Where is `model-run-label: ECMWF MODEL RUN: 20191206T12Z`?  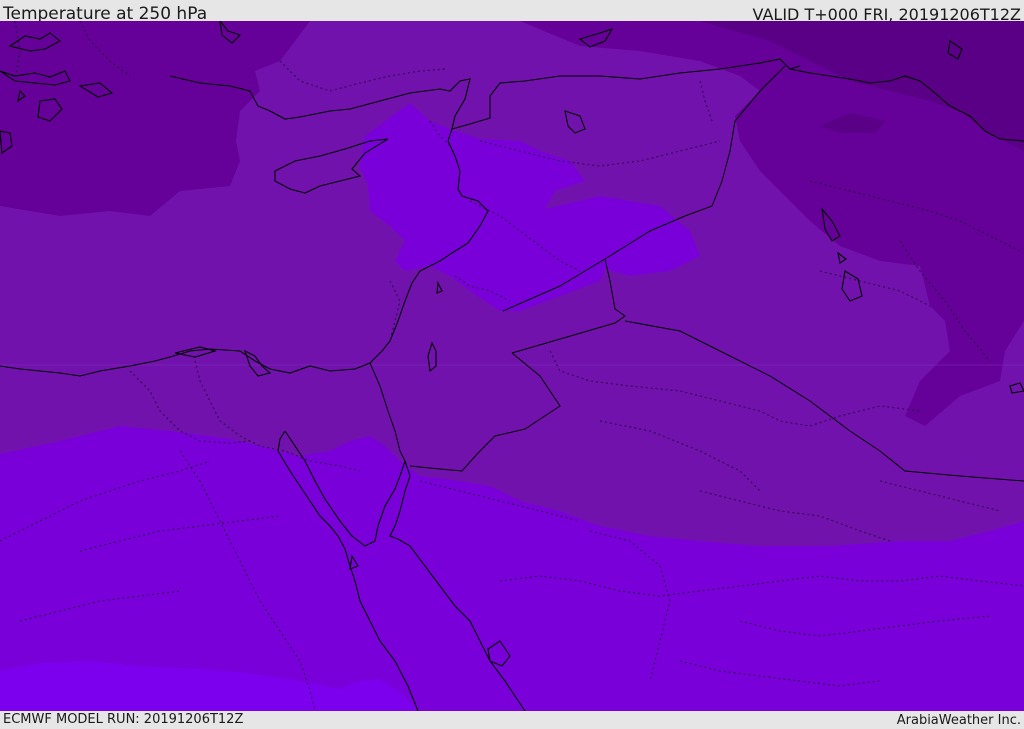 model-run-label: ECMWF MODEL RUN: 20191206T12Z is located at coordinates (123, 719).